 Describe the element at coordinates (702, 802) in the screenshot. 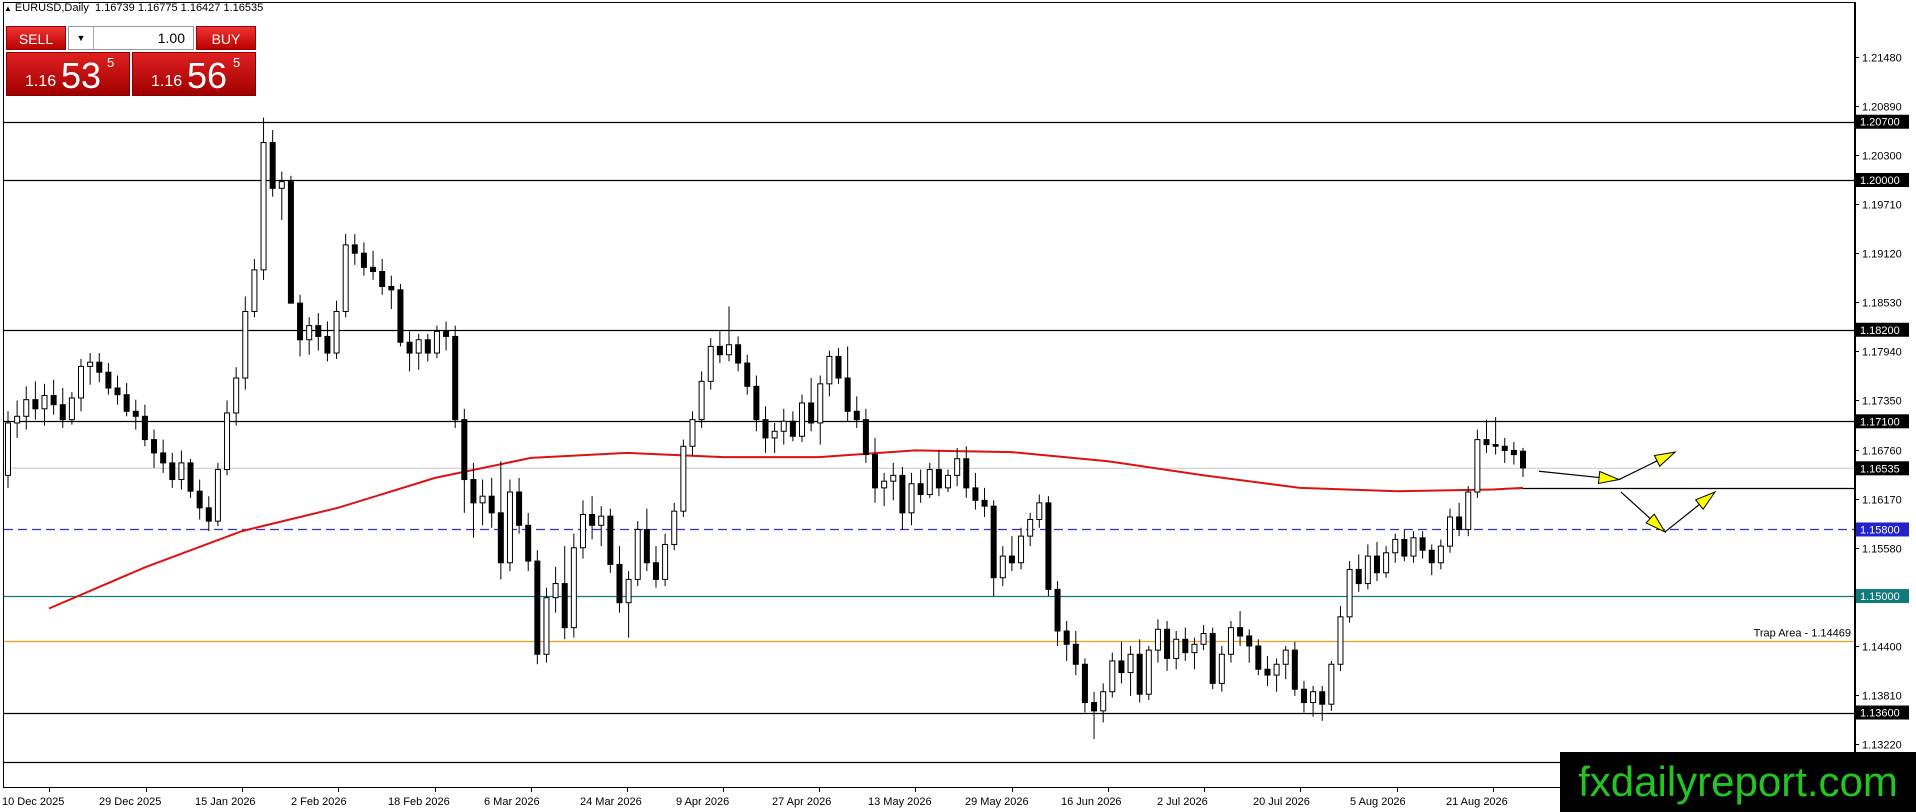

I see `x-tick-label: 9 Apr 2026` at that location.